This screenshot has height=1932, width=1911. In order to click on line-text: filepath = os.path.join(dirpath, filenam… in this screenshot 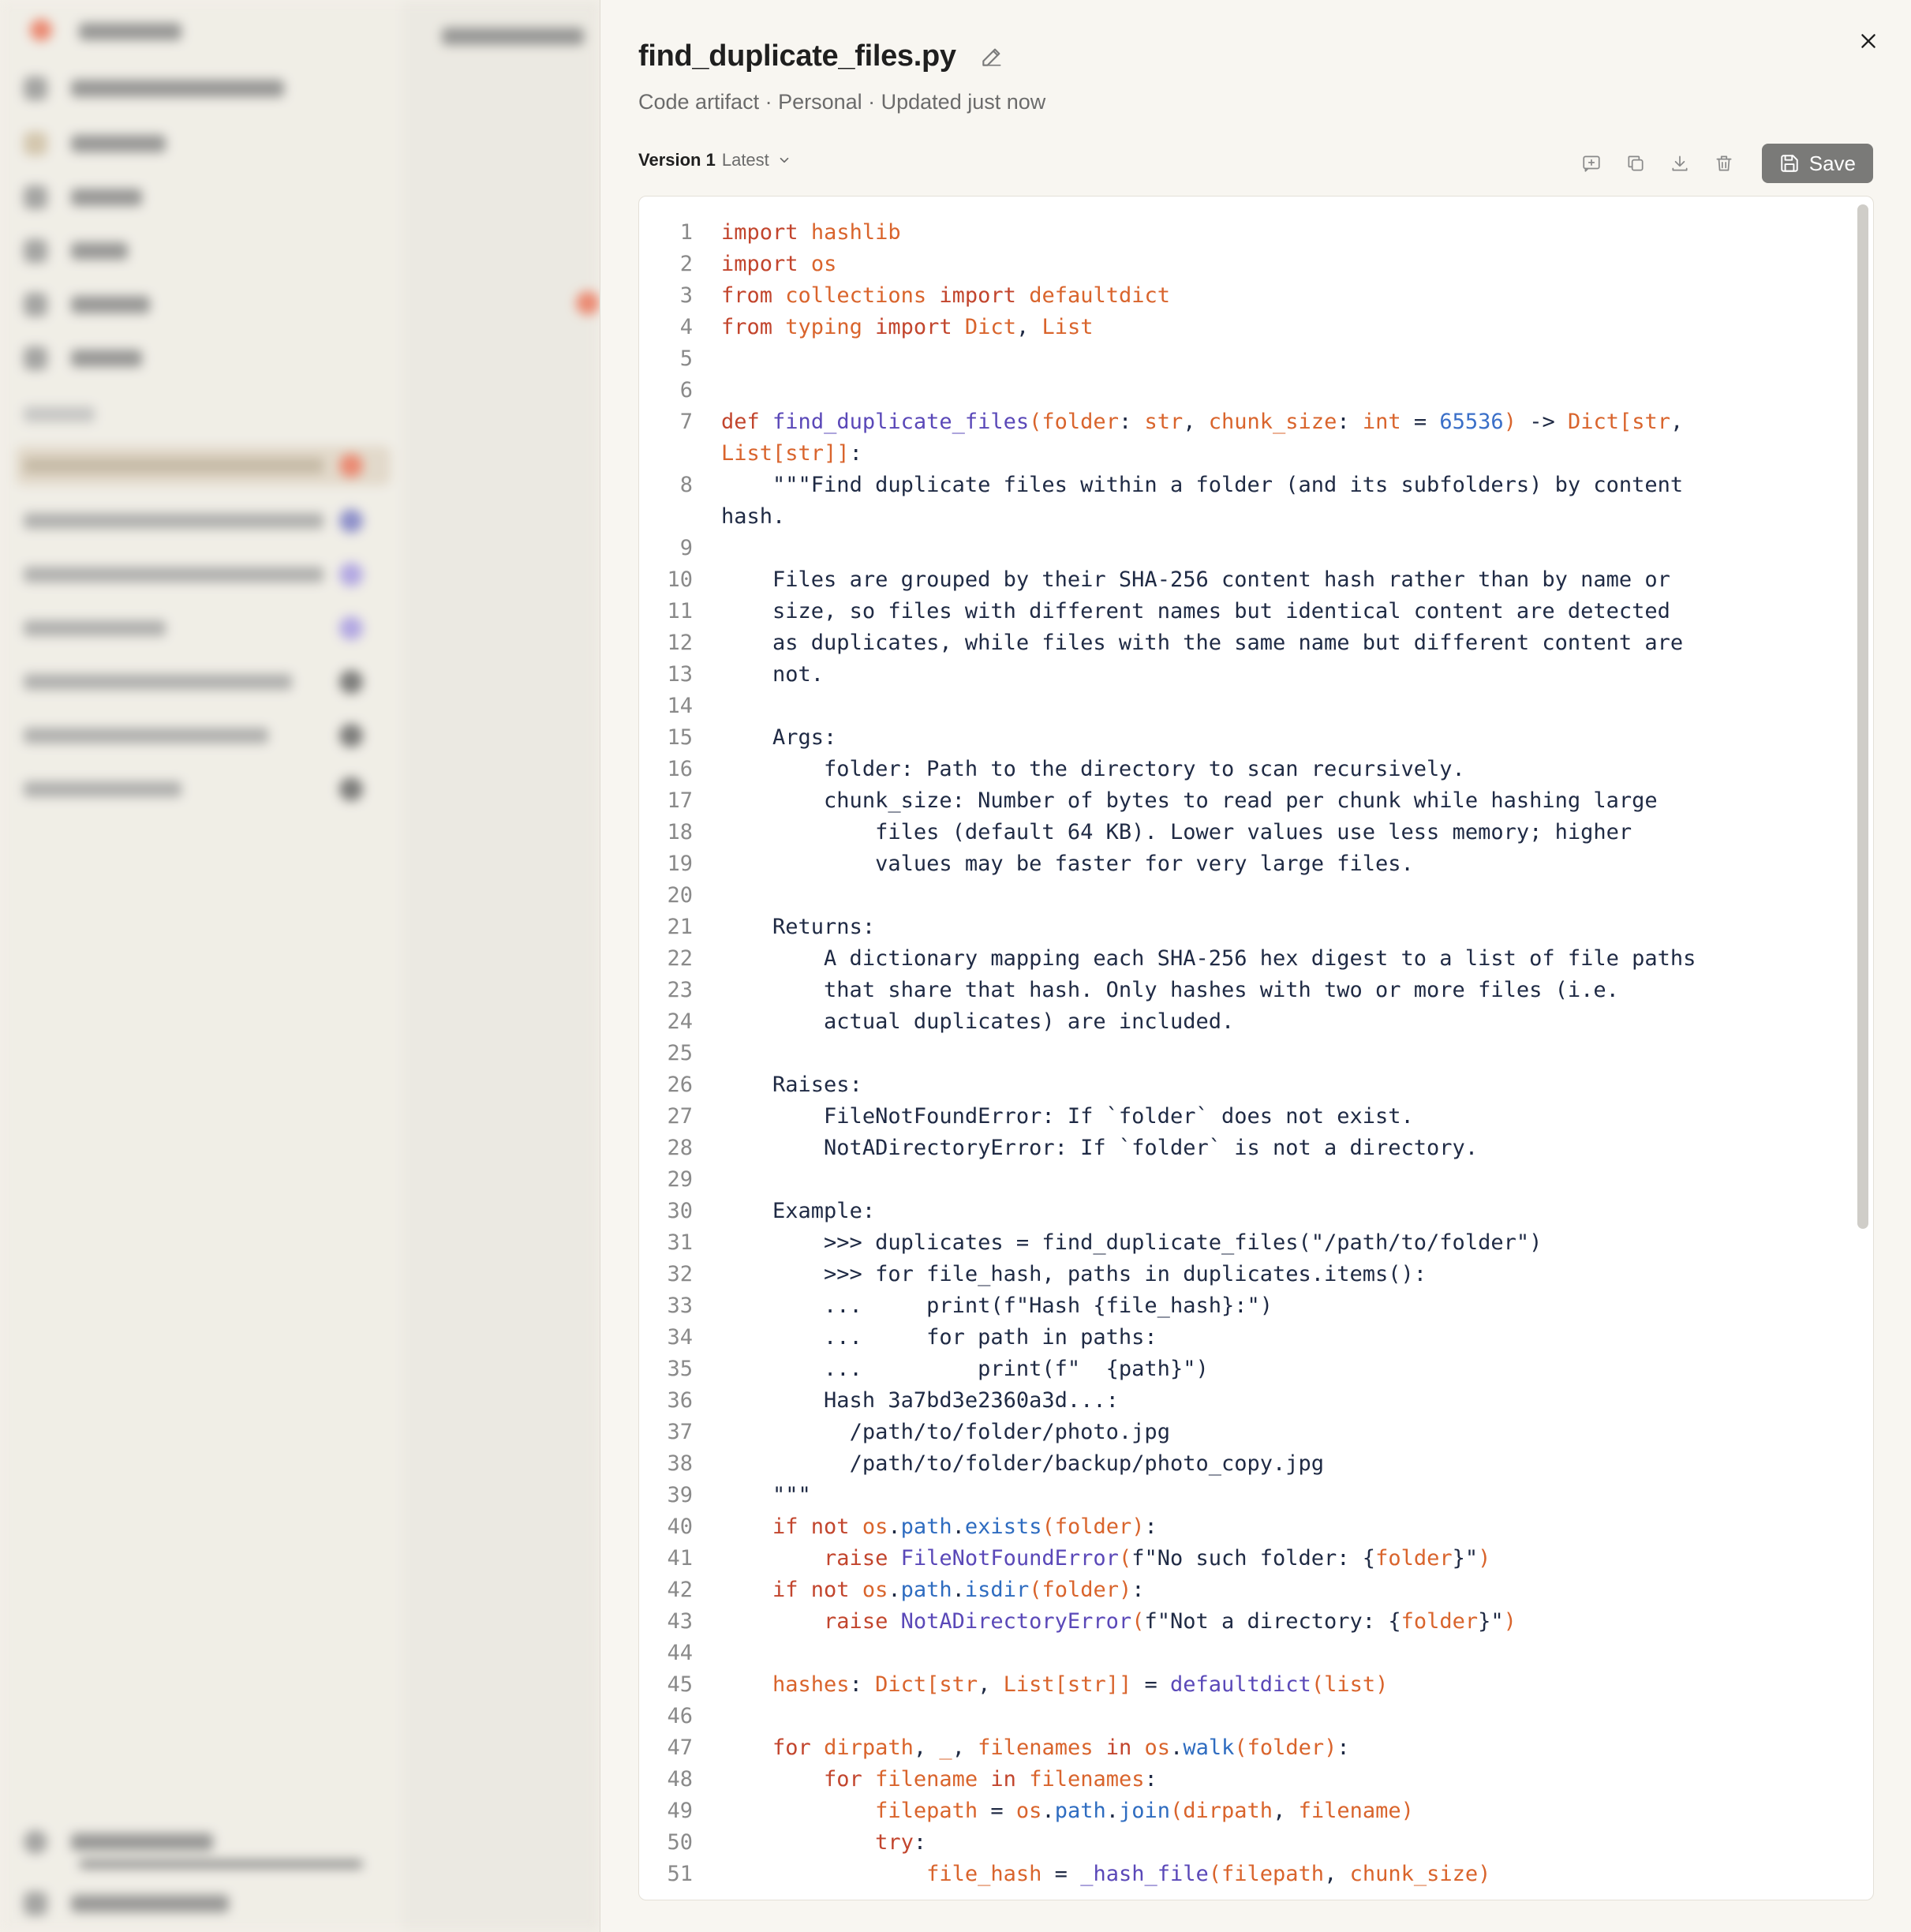, I will do `click(1144, 1811)`.